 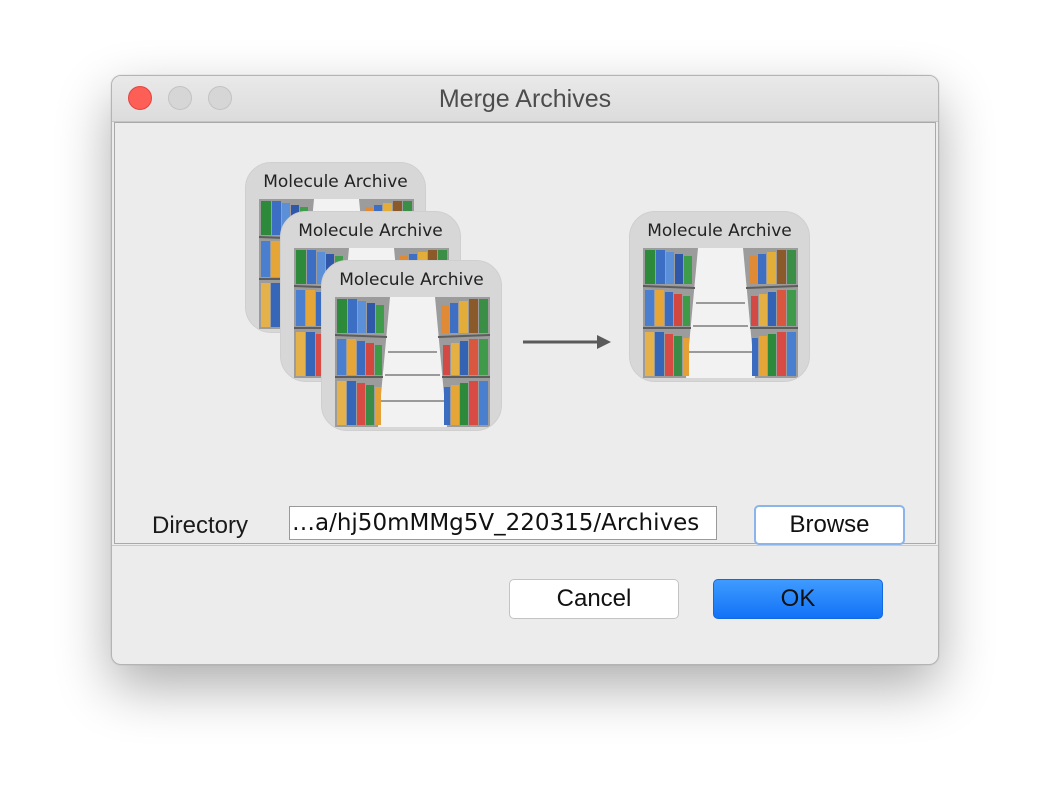 What do you see at coordinates (829, 525) in the screenshot?
I see `browse-button: Browse` at bounding box center [829, 525].